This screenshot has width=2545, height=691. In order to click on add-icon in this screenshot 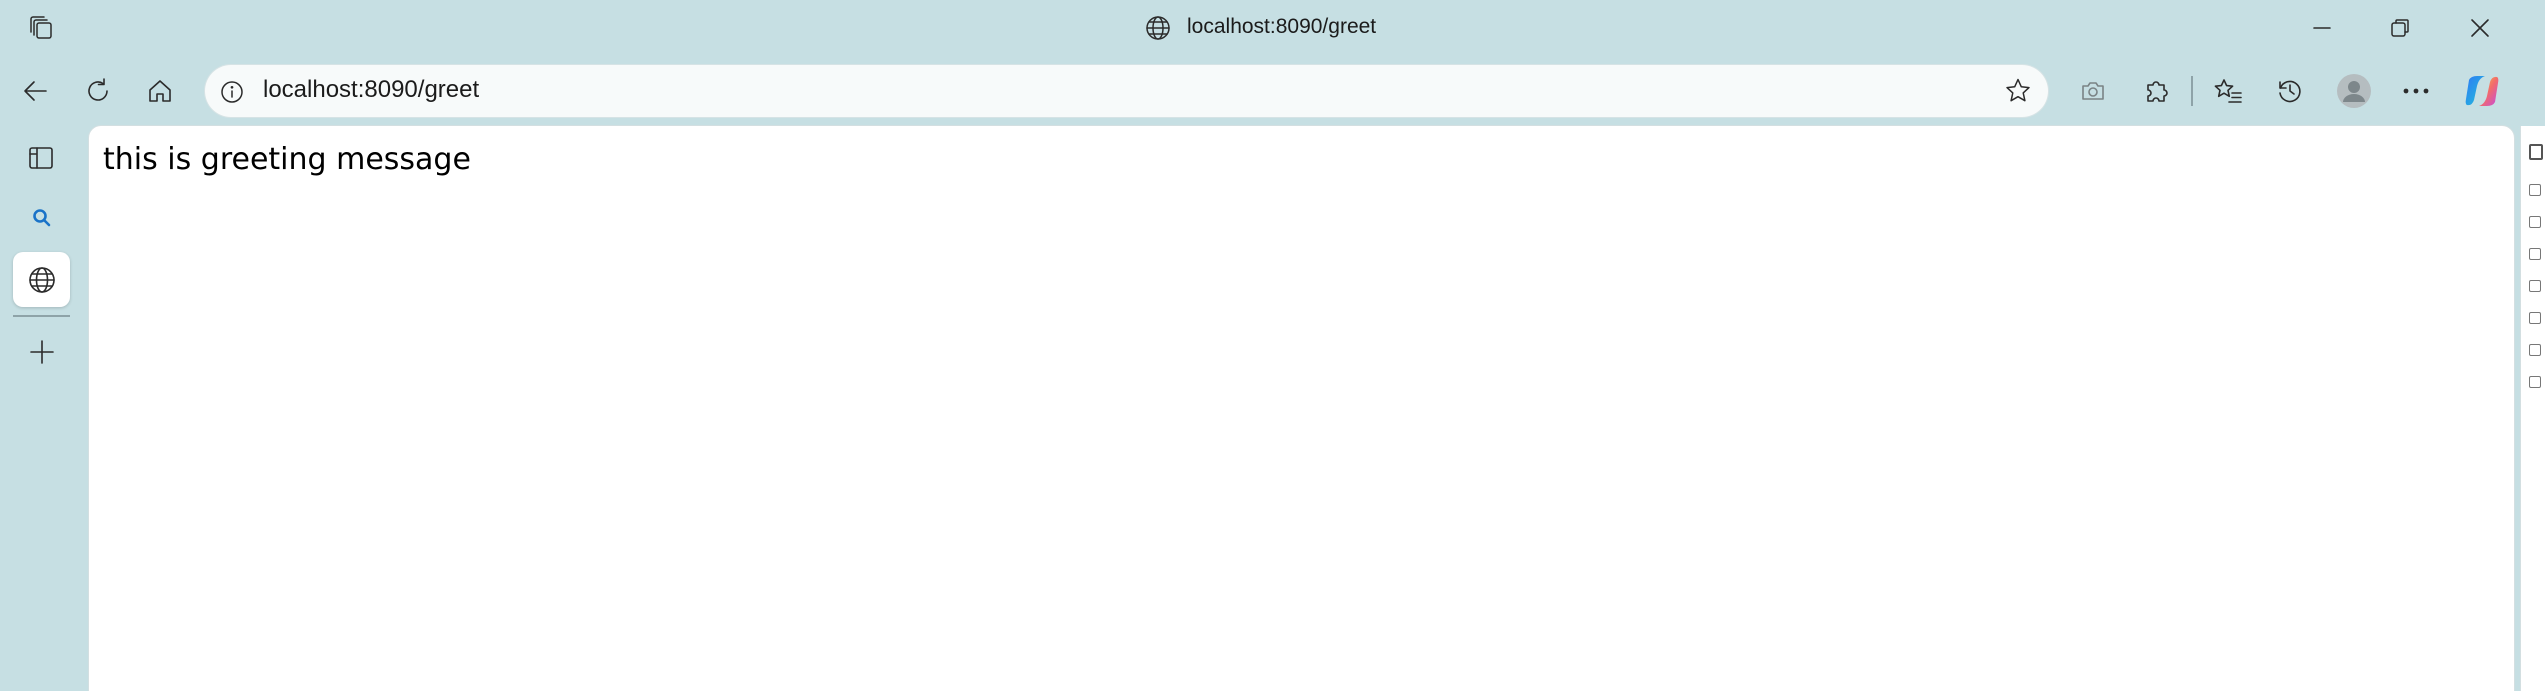, I will do `click(42, 352)`.